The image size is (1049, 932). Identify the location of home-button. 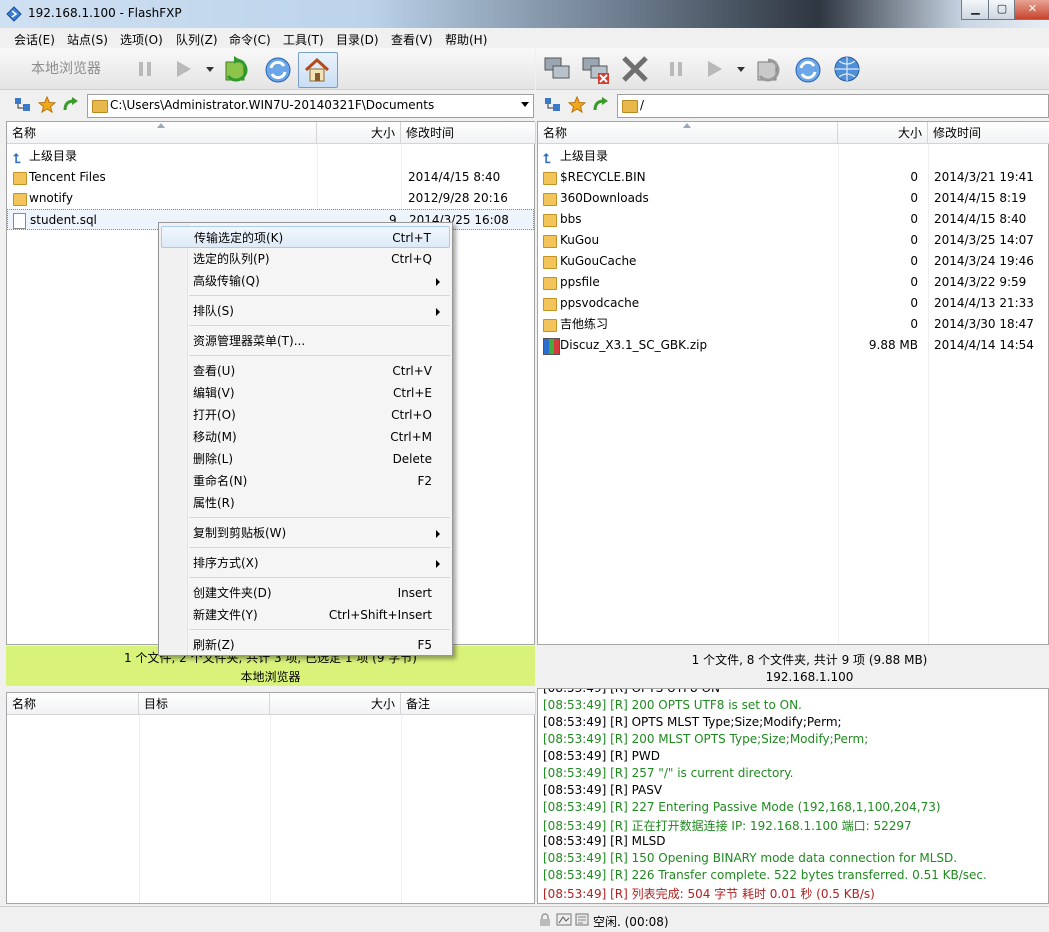
(318, 70).